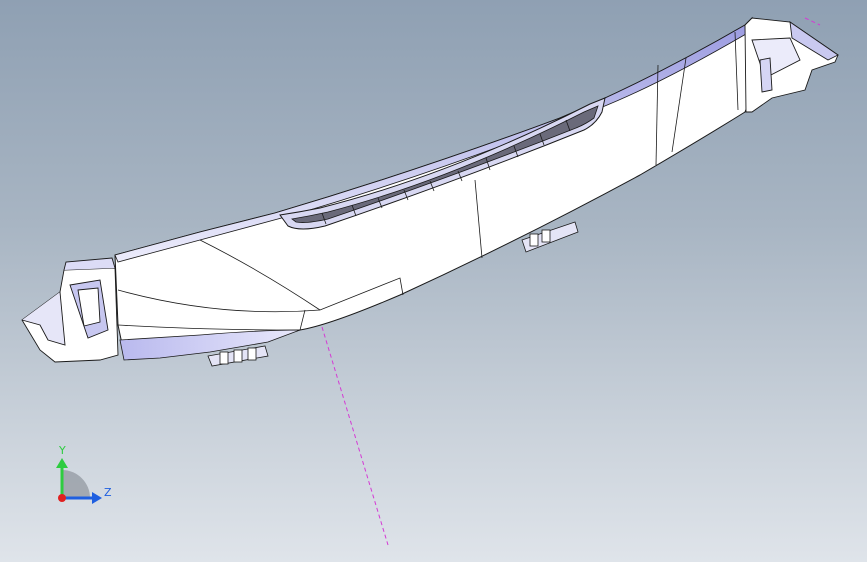  I want to click on center-axis-line-top, so click(812, 21).